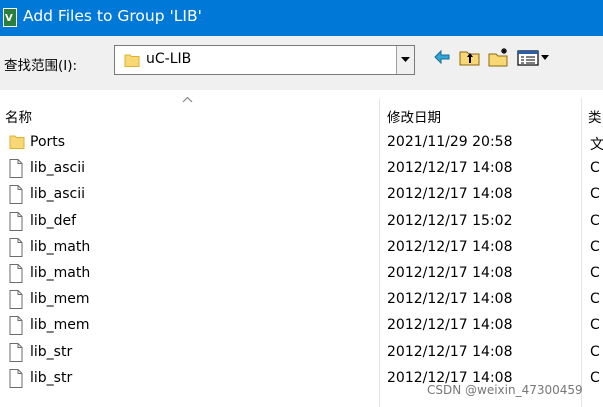  What do you see at coordinates (595, 116) in the screenshot?
I see `column-header-type: 类` at bounding box center [595, 116].